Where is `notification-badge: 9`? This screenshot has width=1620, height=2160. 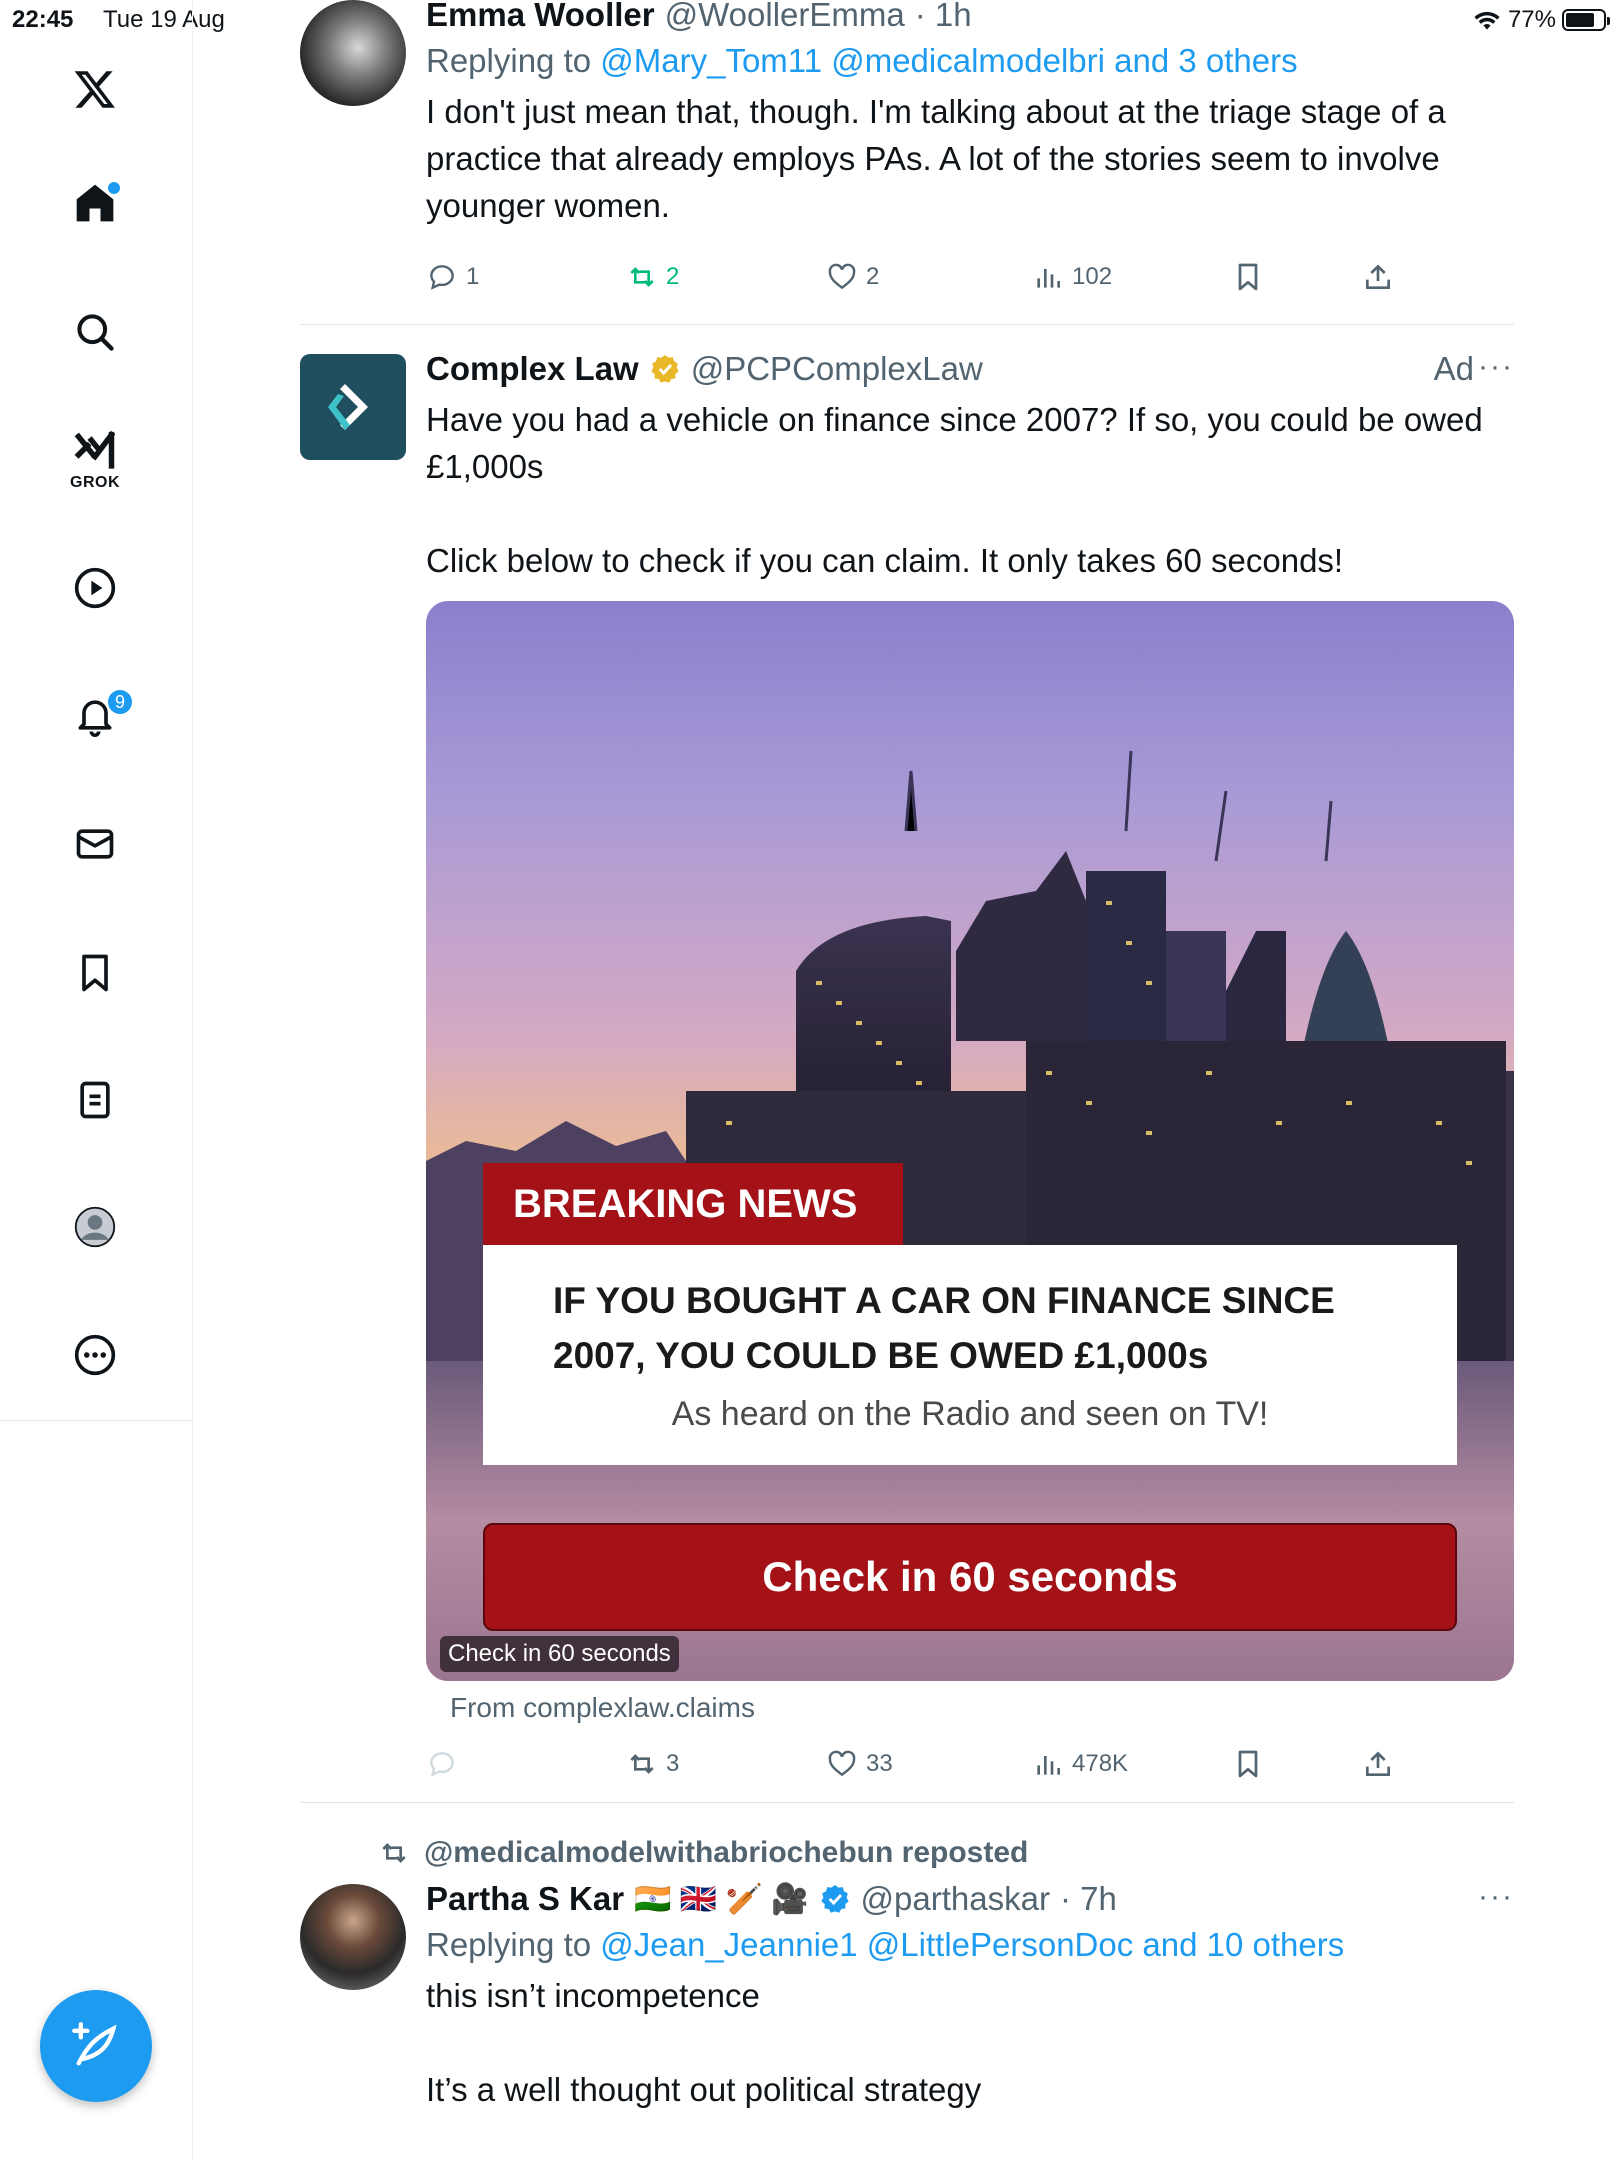 notification-badge: 9 is located at coordinates (120, 702).